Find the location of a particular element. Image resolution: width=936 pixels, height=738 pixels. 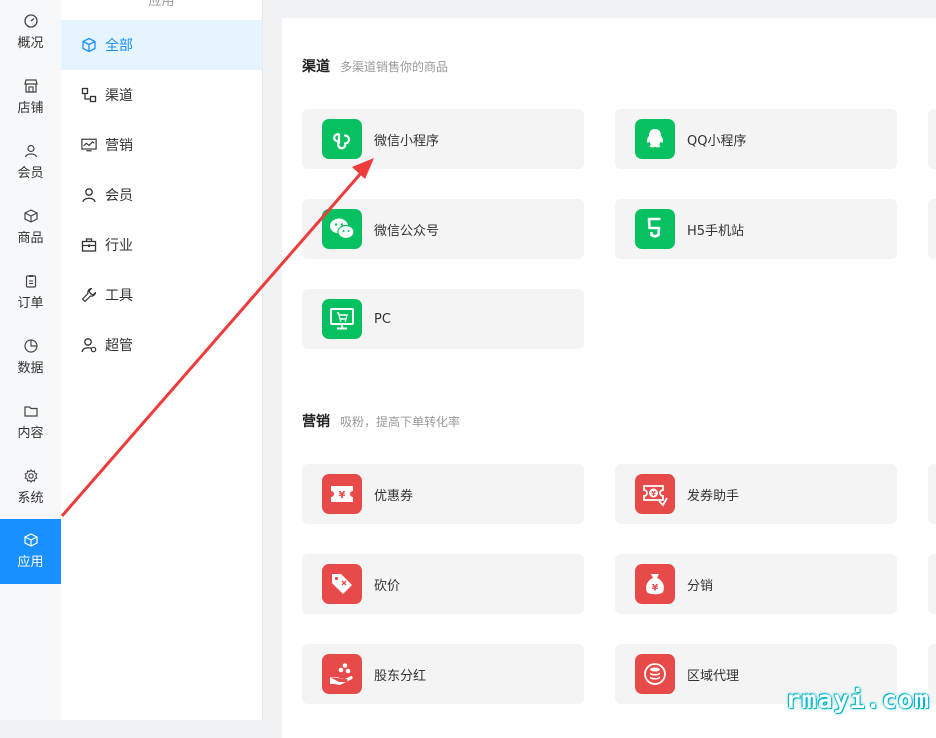

nav-item-label: 系统 is located at coordinates (30, 498).